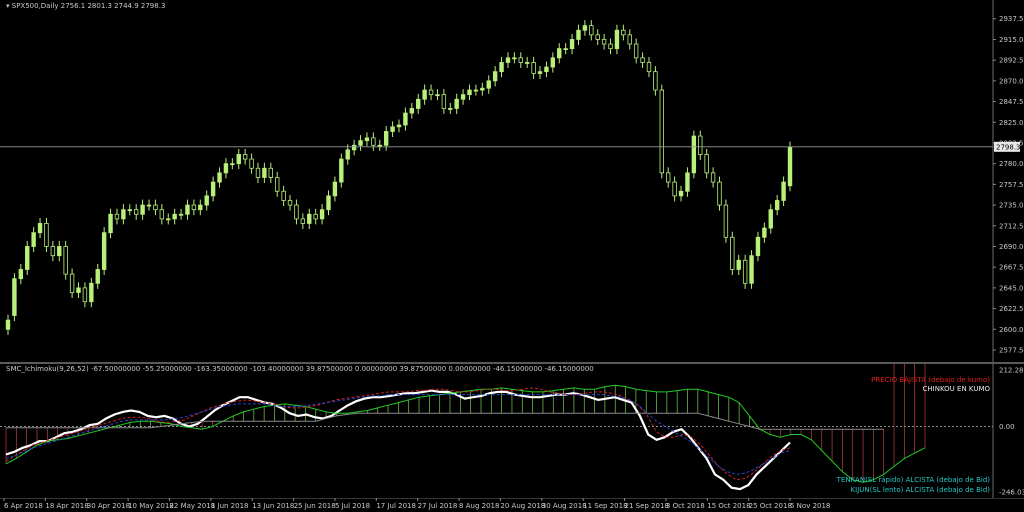 The height and width of the screenshot is (512, 1024). Describe the element at coordinates (605, 506) in the screenshot. I see `x-tick-label: 11 Sep 2018` at that location.